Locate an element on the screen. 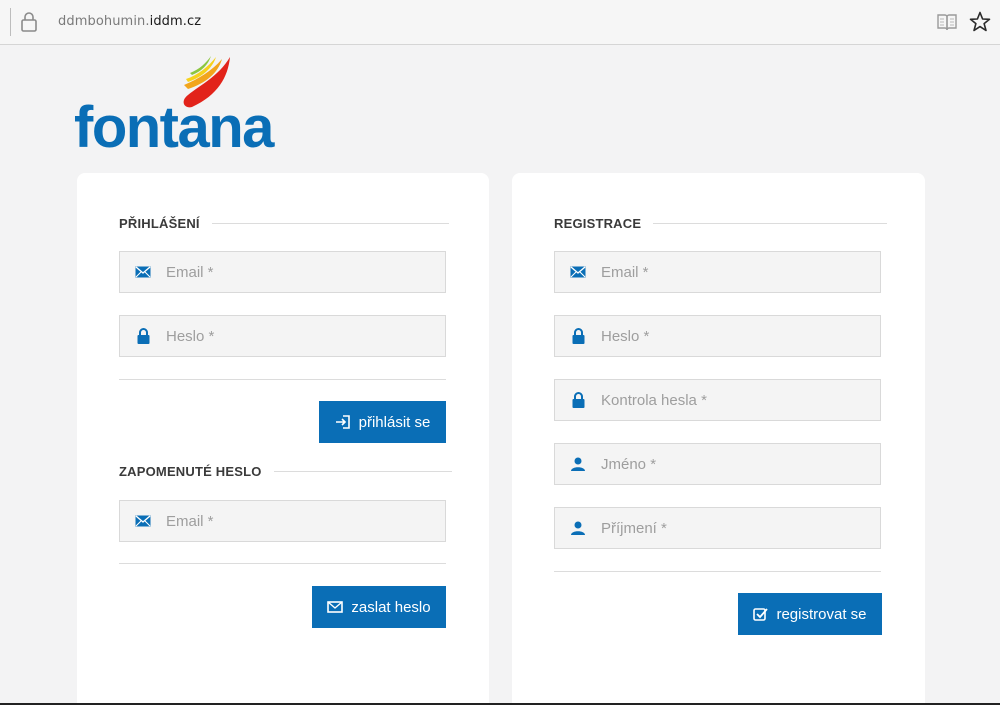 The width and height of the screenshot is (1000, 705). send-password-button: zaslat heslo is located at coordinates (379, 607).